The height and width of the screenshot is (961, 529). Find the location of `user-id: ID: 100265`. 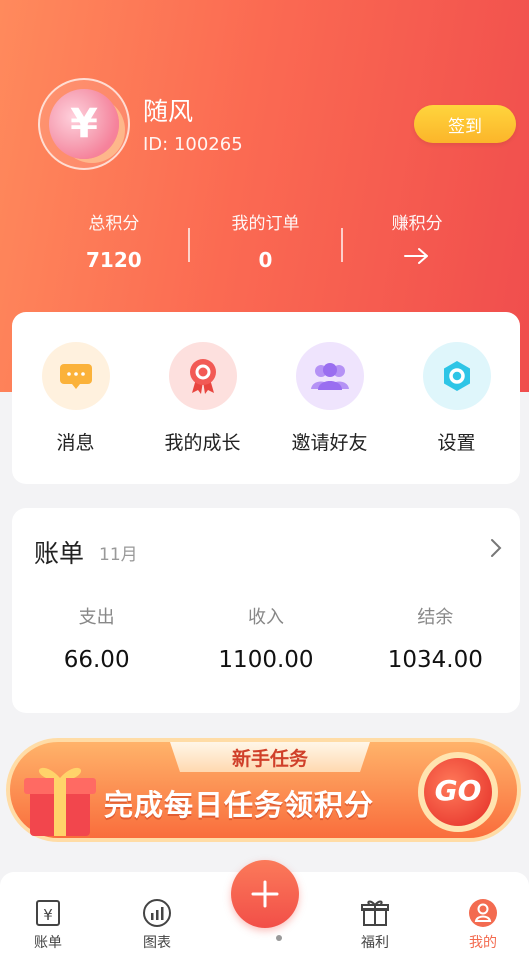

user-id: ID: 100265 is located at coordinates (193, 144).